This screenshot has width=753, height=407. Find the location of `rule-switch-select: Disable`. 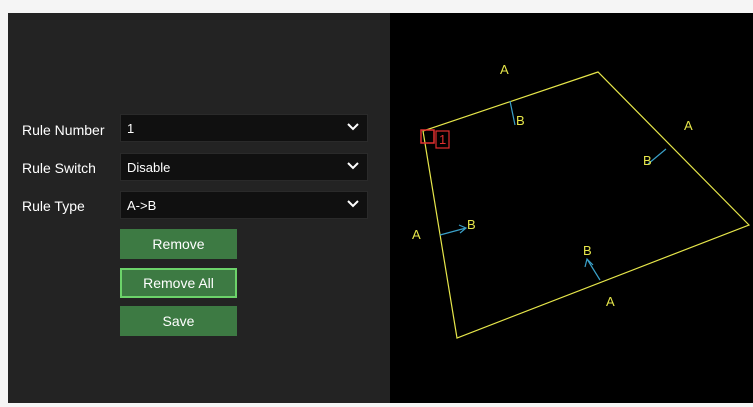

rule-switch-select: Disable is located at coordinates (244, 167).